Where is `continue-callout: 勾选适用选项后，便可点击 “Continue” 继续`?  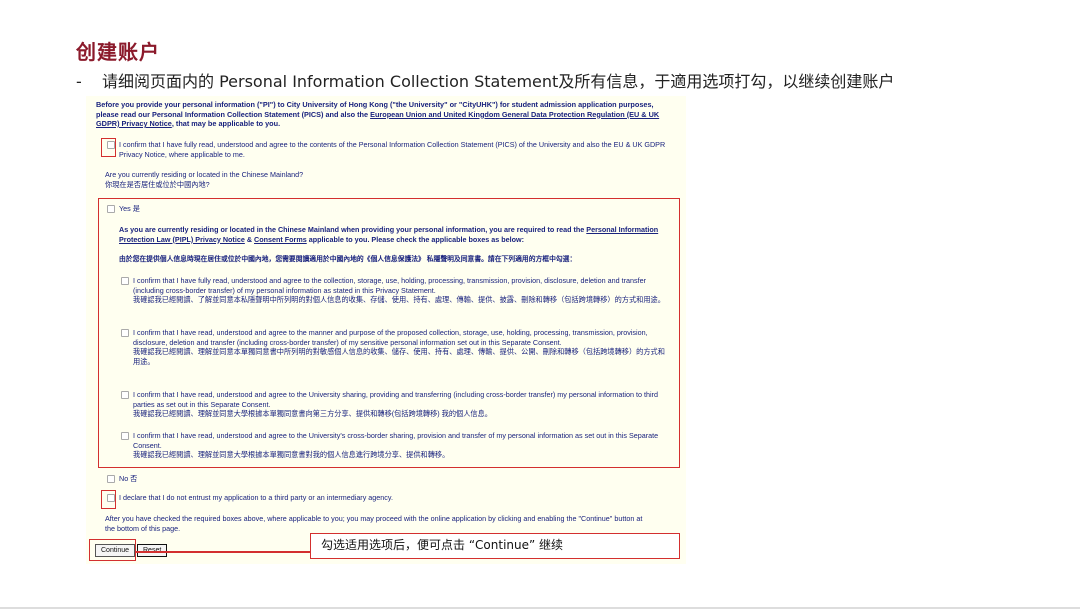 continue-callout: 勾选适用选项后，便可点击 “Continue” 继续 is located at coordinates (495, 546).